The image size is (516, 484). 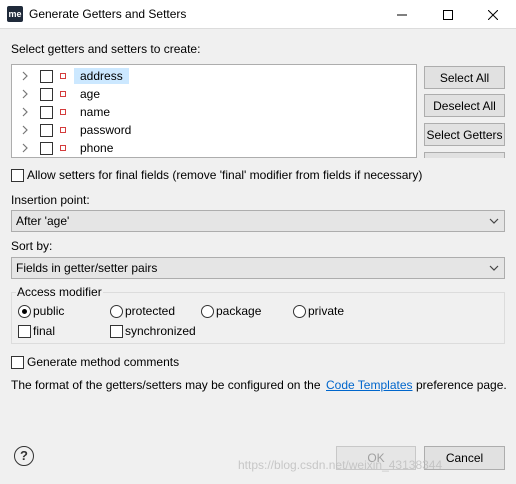 I want to click on tree-row: address, so click(x=214, y=76).